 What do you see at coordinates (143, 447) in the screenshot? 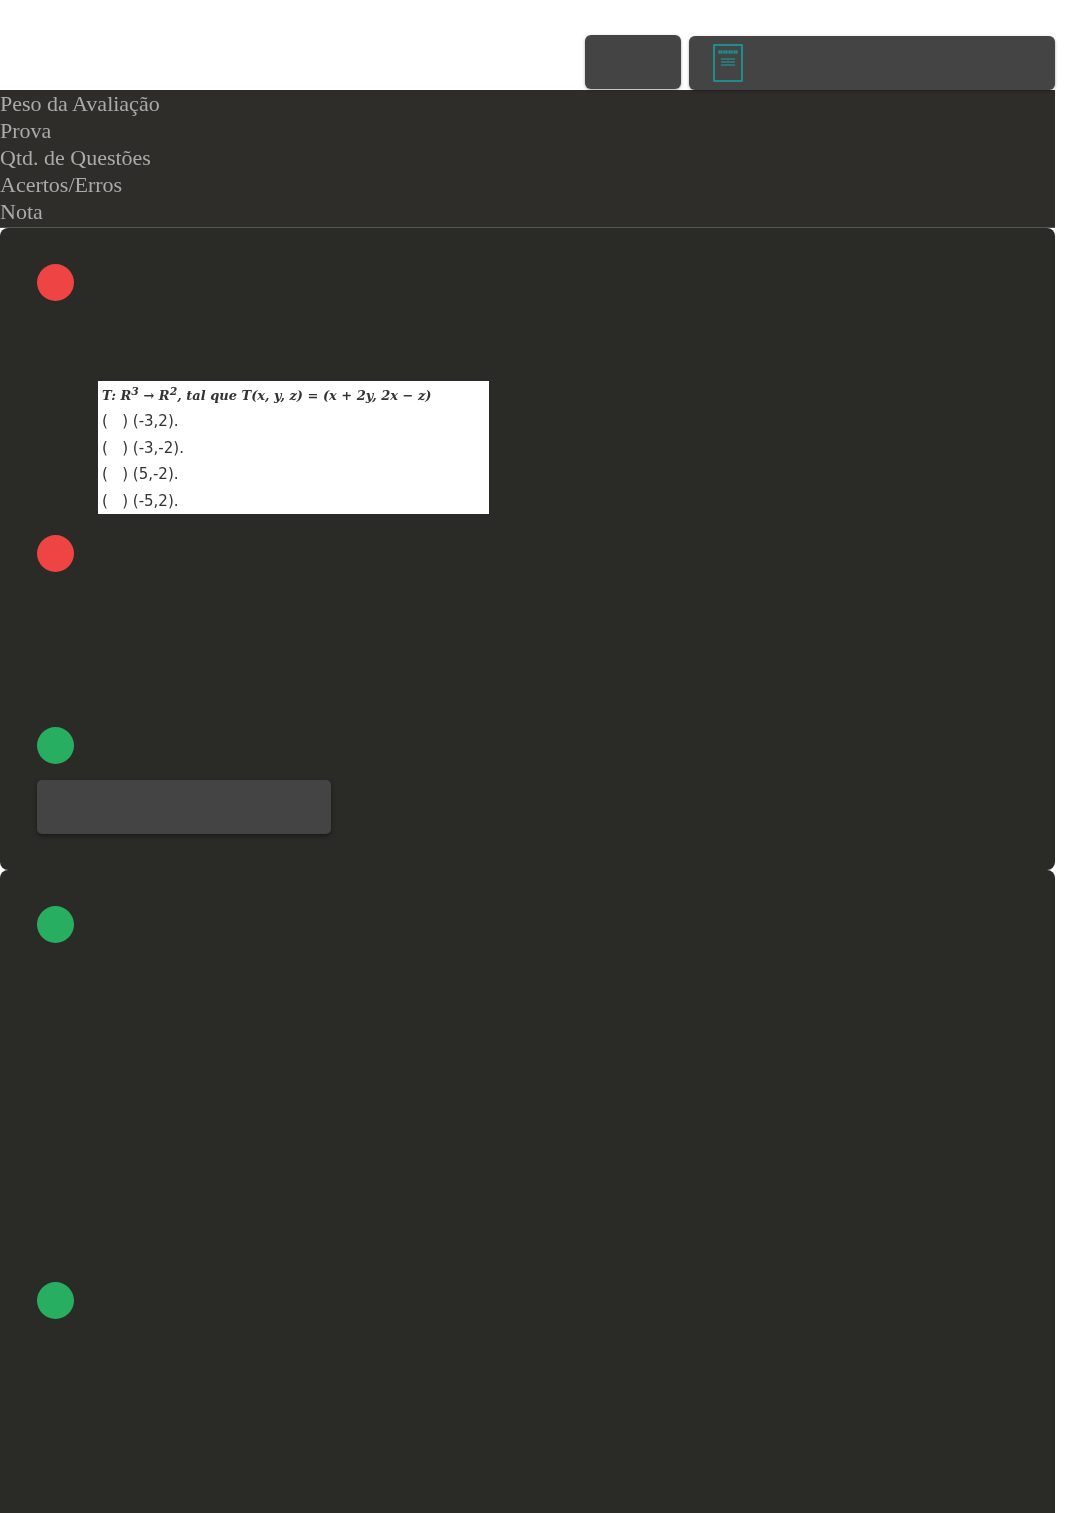
I see `answer-option: ( ) (-3,-2).` at bounding box center [143, 447].